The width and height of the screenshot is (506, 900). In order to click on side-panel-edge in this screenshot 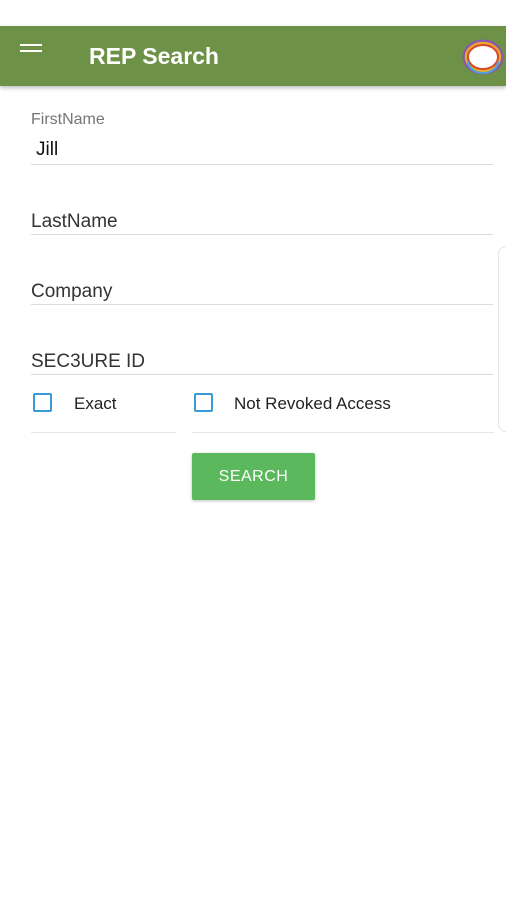, I will do `click(502, 339)`.